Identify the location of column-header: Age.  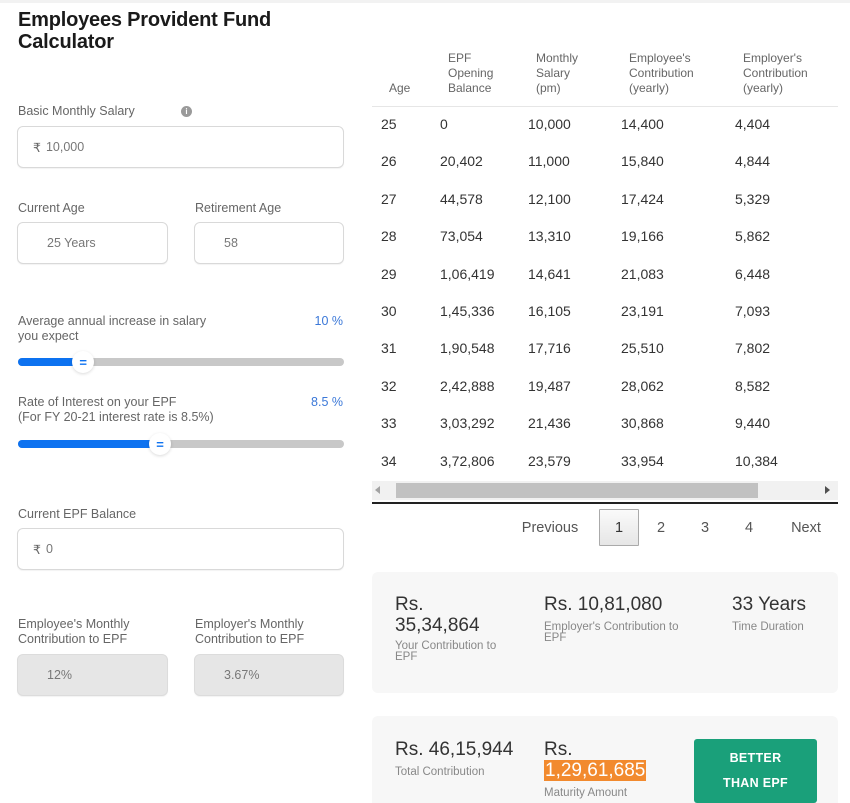
(399, 88).